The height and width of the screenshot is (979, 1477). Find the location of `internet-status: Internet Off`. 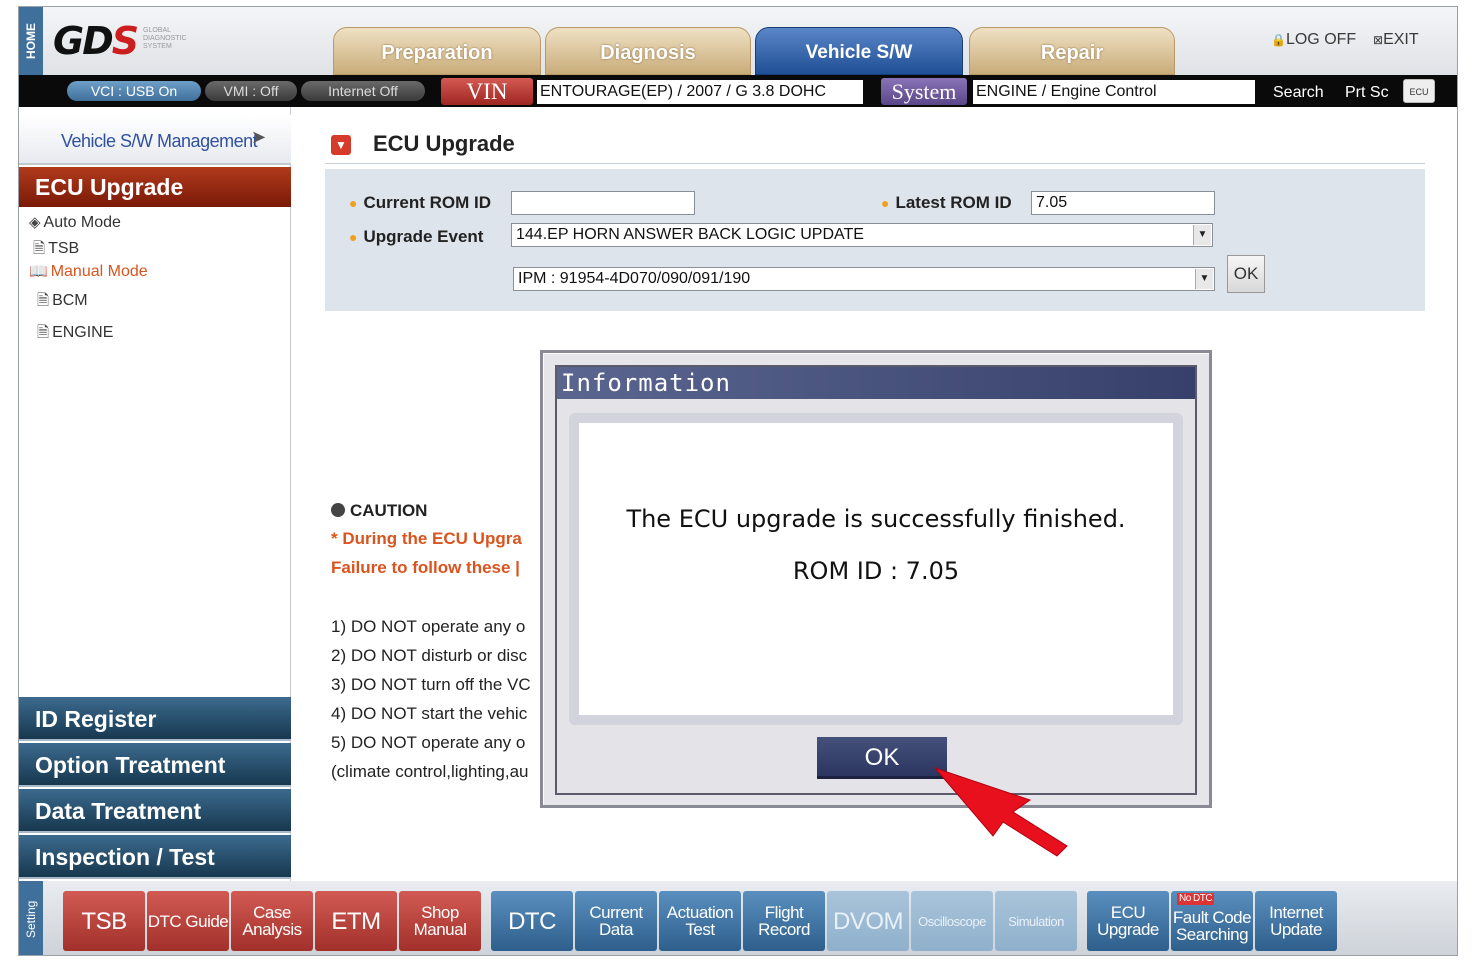

internet-status: Internet Off is located at coordinates (363, 91).